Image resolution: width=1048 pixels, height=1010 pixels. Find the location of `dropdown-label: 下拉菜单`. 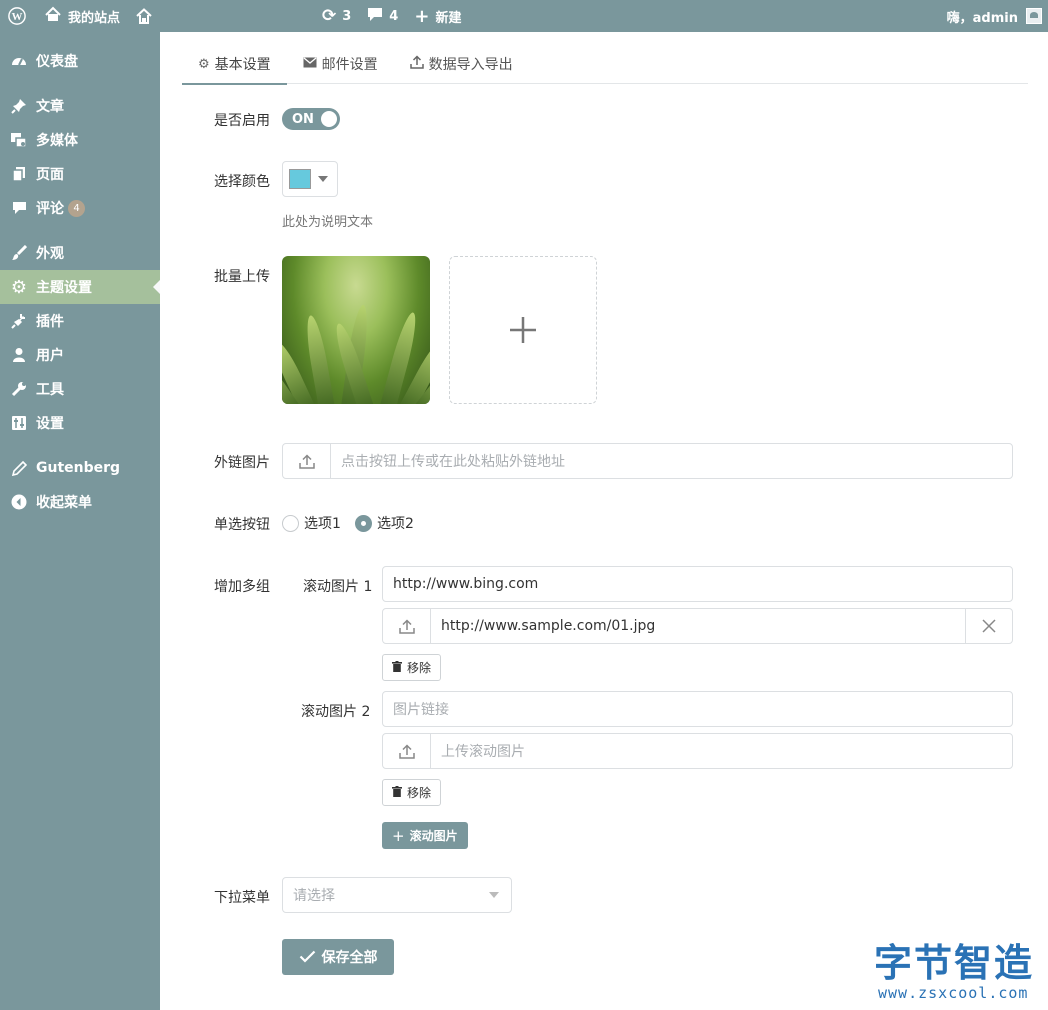

dropdown-label: 下拉菜单 is located at coordinates (242, 898).